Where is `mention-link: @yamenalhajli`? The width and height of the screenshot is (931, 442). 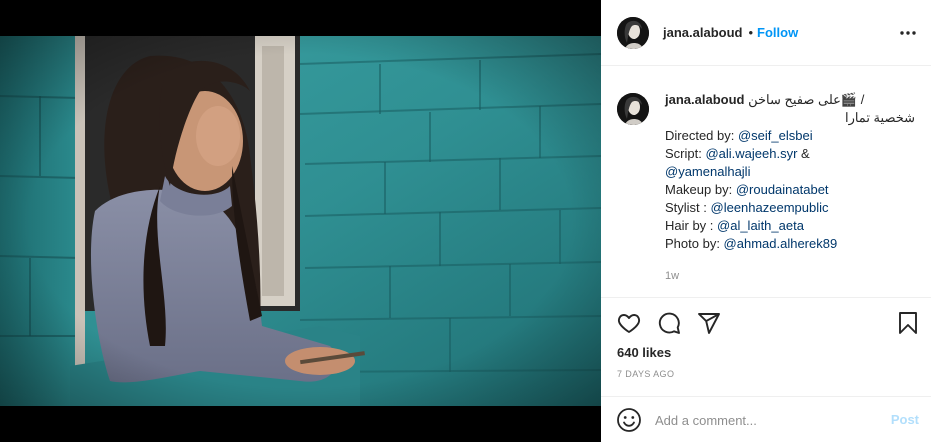
mention-link: @yamenalhajli is located at coordinates (707, 171).